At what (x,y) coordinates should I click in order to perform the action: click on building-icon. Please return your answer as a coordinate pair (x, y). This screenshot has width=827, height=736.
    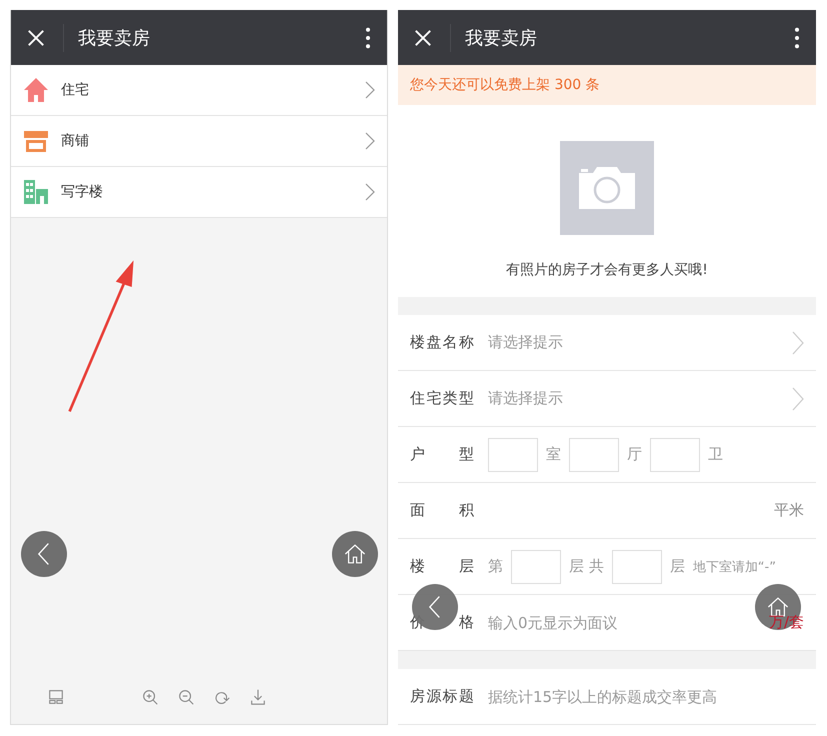
    Looking at the image, I should click on (36, 192).